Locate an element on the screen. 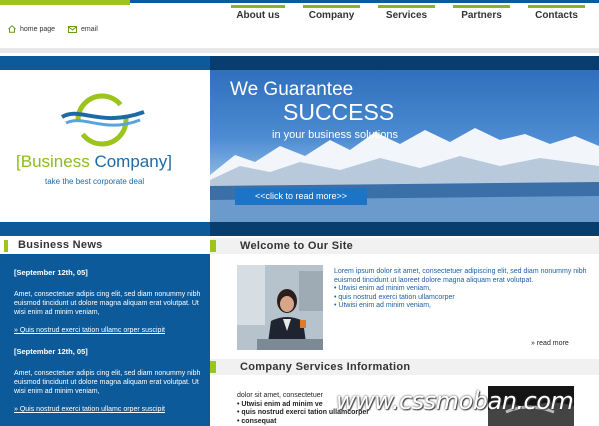 Image resolution: width=599 pixels, height=426 pixels. read-more-link: » read more is located at coordinates (550, 343).